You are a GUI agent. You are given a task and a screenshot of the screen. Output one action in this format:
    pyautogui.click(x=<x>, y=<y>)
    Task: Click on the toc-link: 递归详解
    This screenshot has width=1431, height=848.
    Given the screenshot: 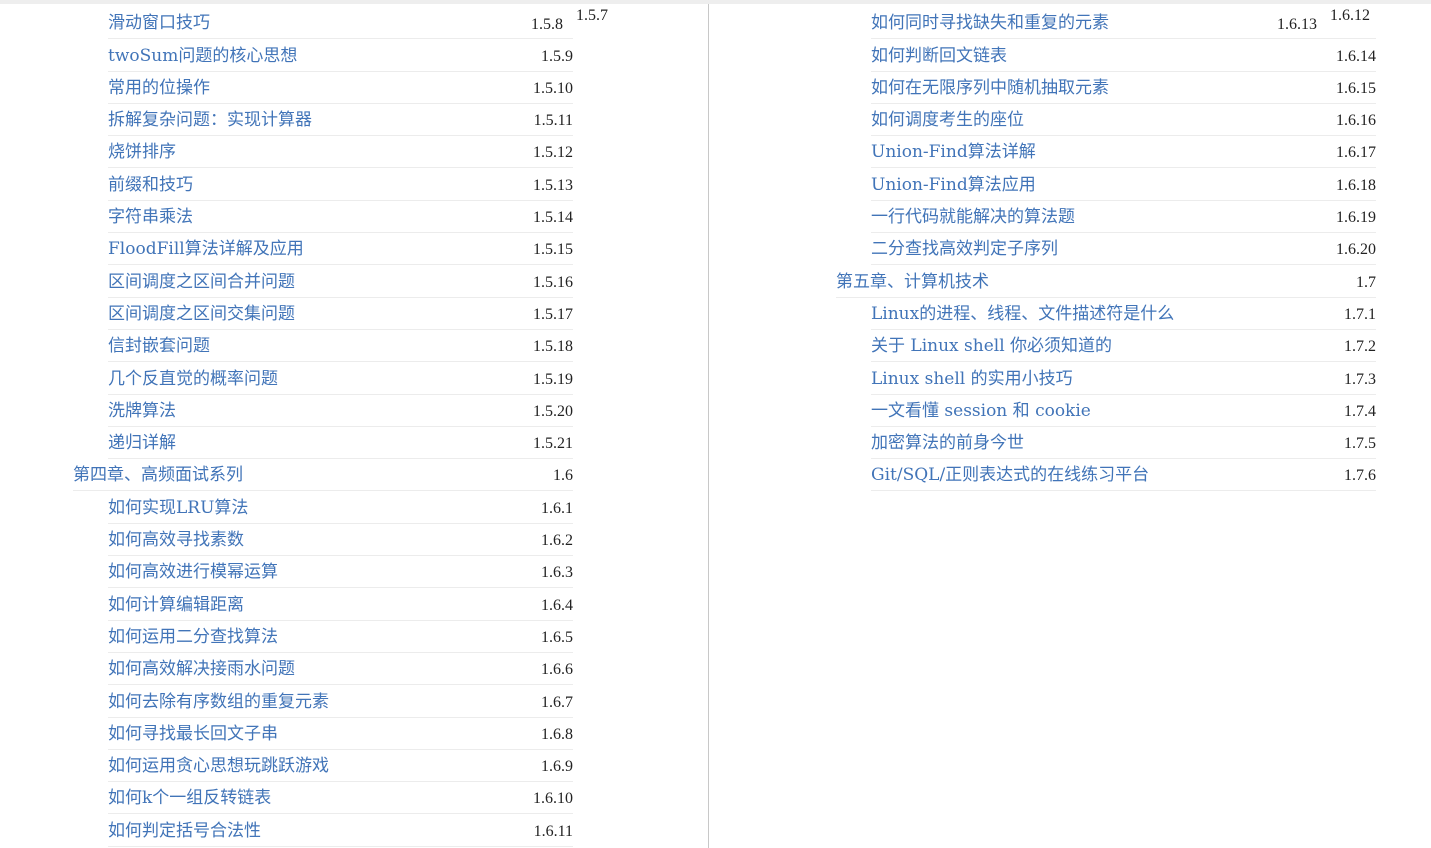 What is the action you would take?
    pyautogui.click(x=142, y=440)
    